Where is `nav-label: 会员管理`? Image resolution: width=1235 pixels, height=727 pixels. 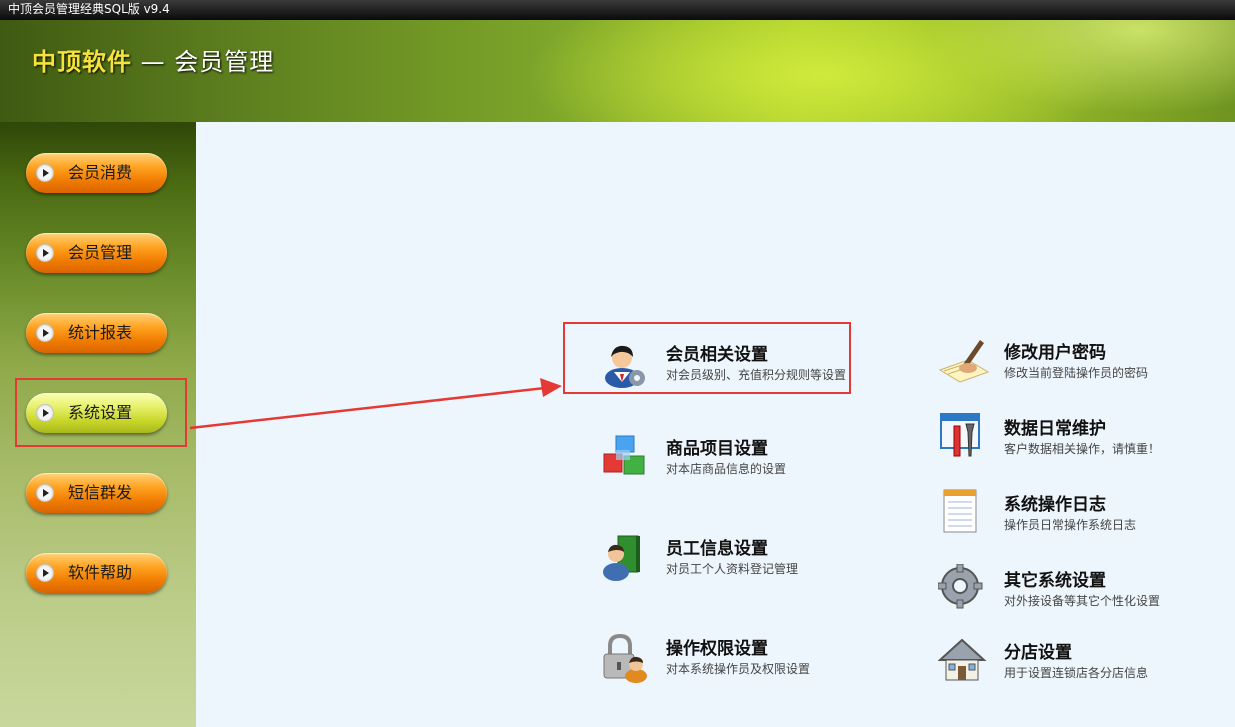
nav-label: 会员管理 is located at coordinates (100, 252).